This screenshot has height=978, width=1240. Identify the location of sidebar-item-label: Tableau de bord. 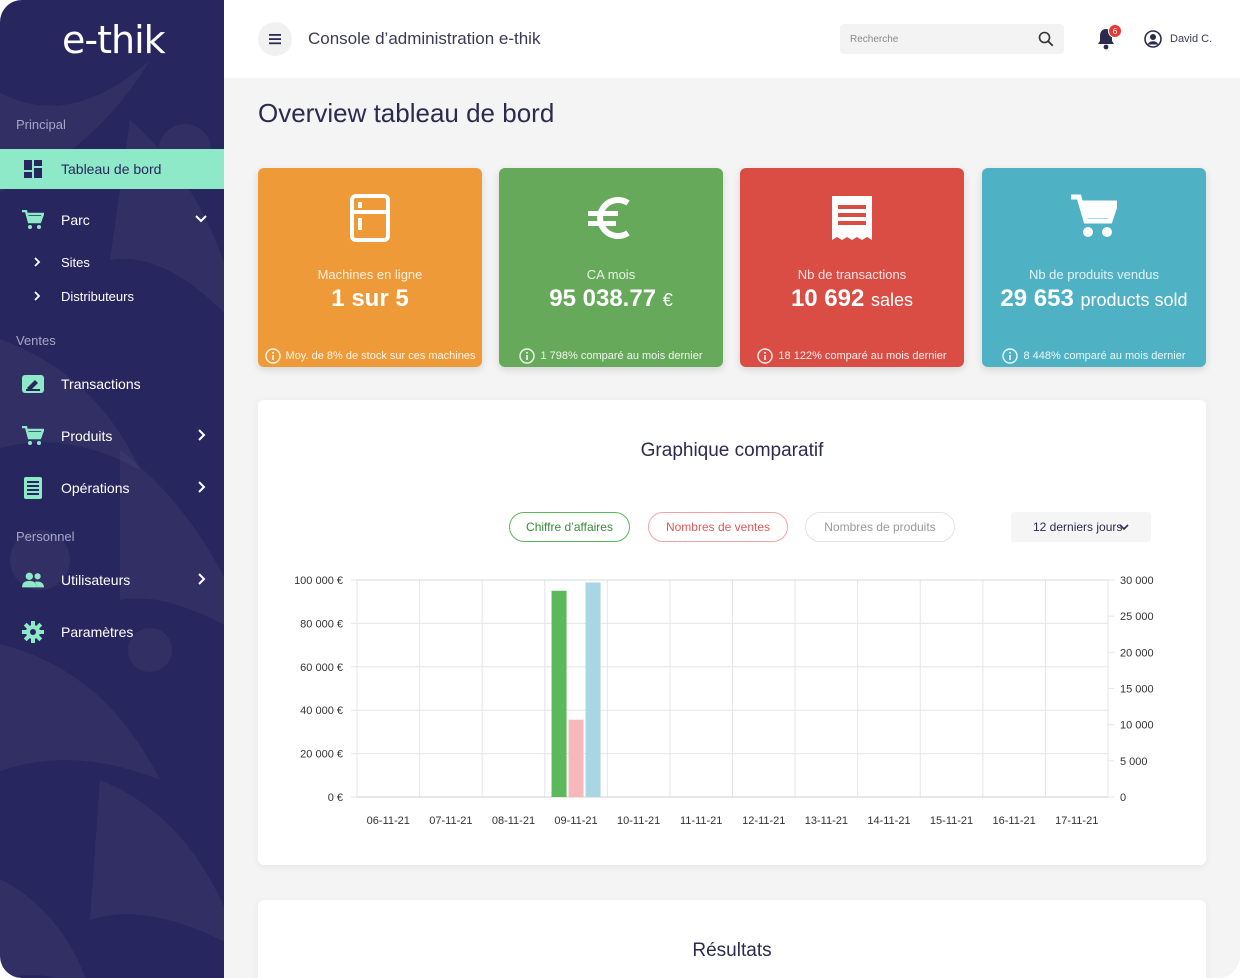
(111, 169).